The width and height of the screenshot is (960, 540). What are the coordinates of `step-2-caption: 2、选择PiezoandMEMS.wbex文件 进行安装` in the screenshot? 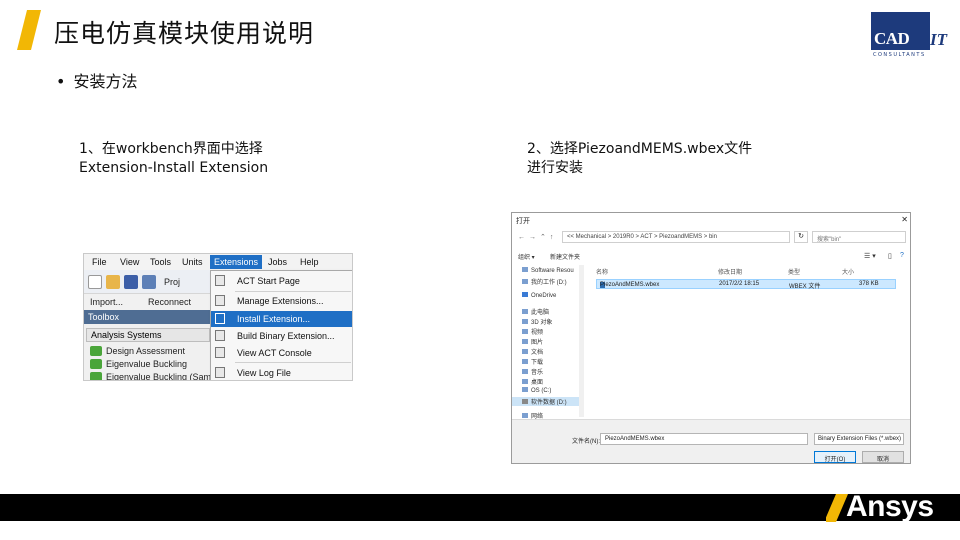 It's located at (639, 159).